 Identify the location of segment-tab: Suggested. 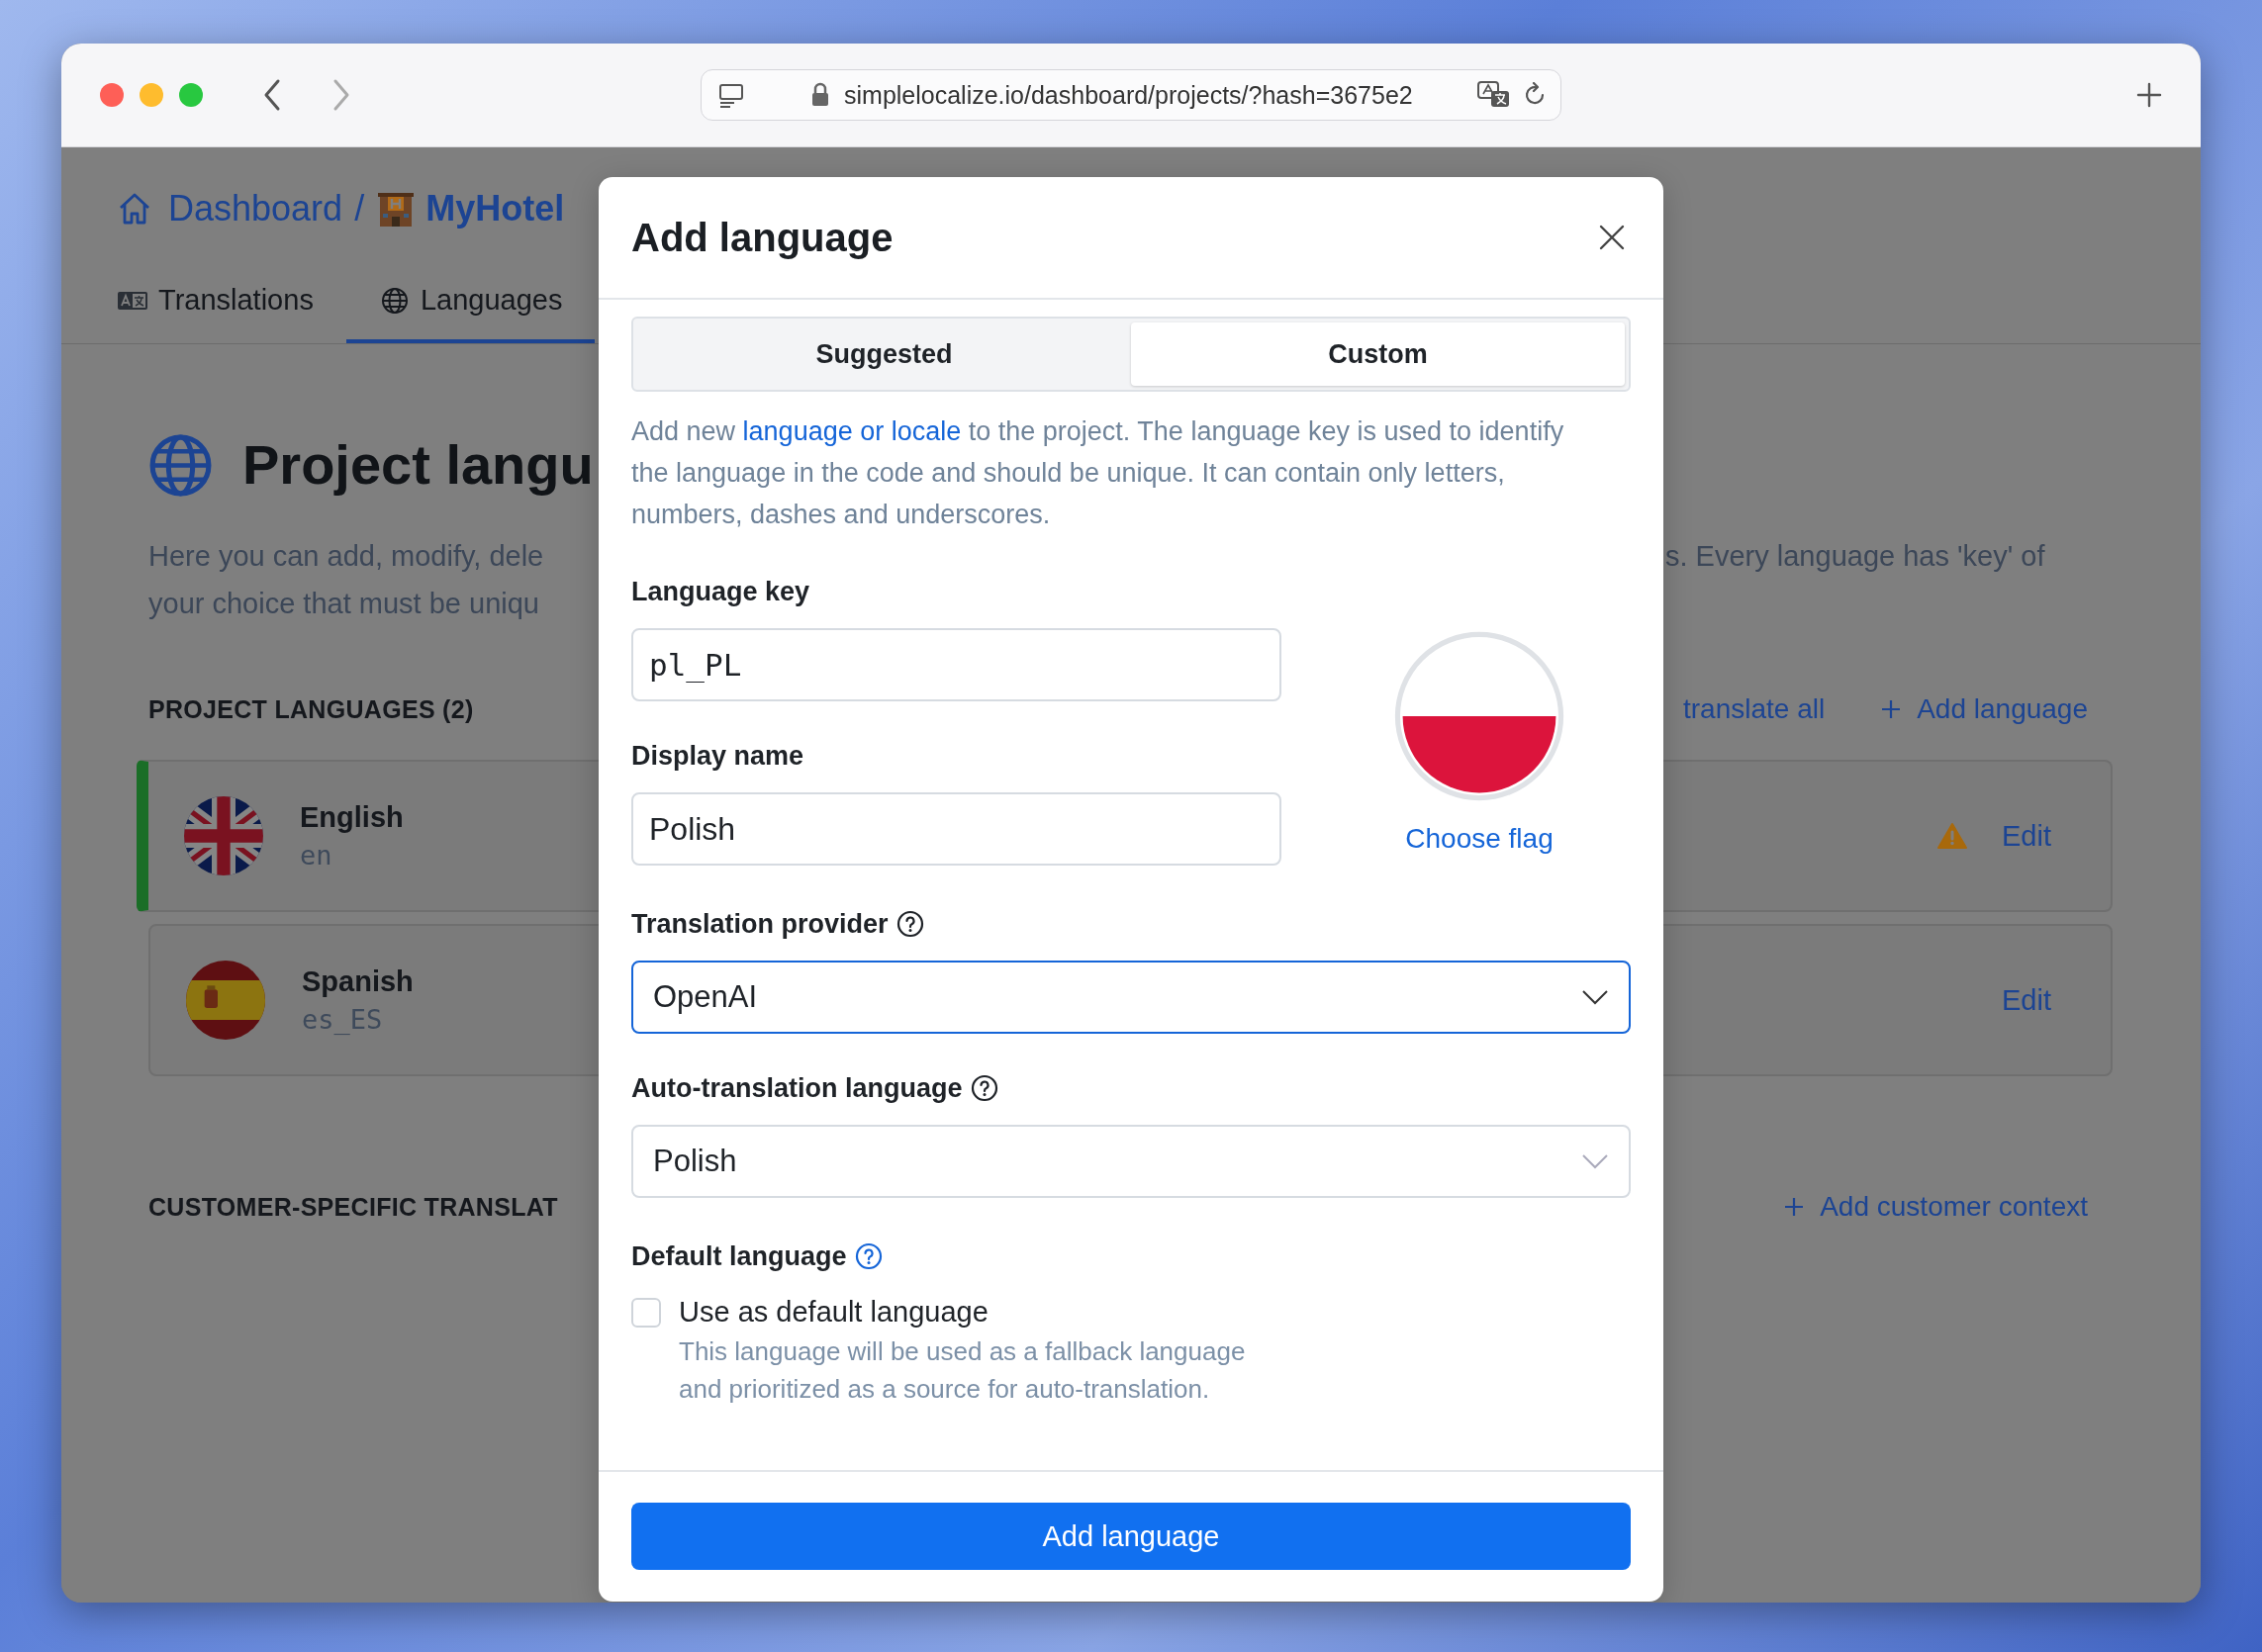
(884, 354).